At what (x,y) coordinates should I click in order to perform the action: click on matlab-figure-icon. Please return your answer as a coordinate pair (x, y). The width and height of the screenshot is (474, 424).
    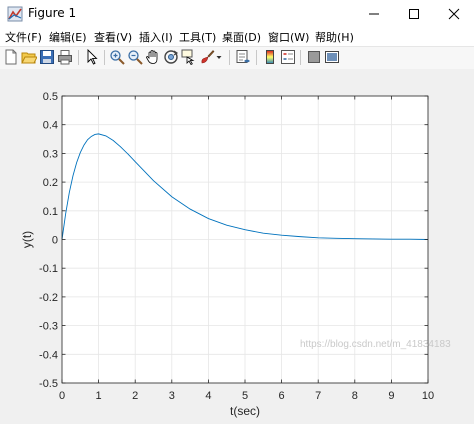
    Looking at the image, I should click on (15, 14).